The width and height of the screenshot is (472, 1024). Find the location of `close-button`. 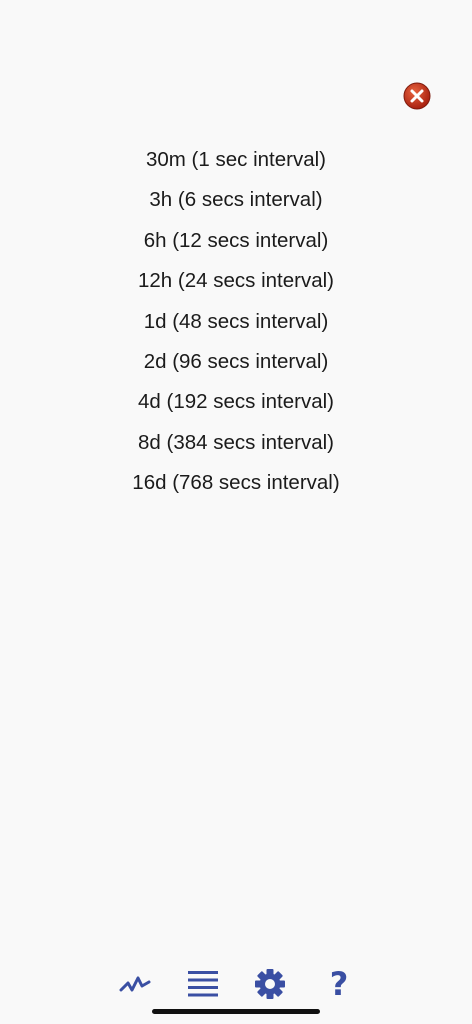

close-button is located at coordinates (417, 96).